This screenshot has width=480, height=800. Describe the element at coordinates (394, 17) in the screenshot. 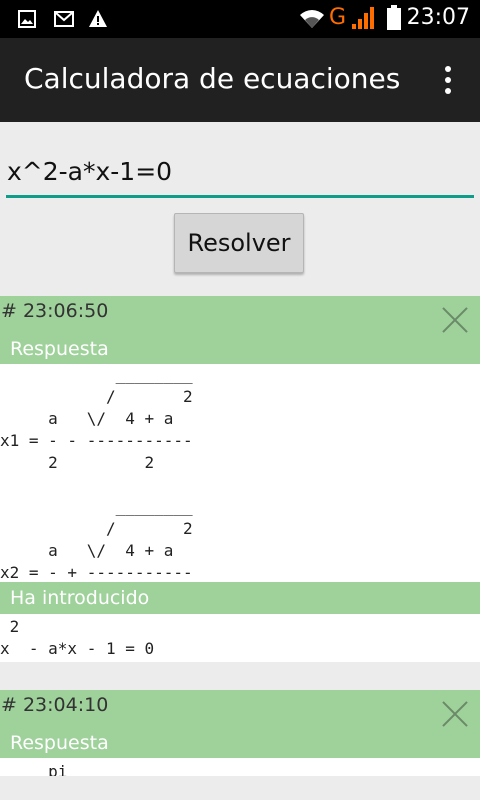

I see `battery-icon` at that location.